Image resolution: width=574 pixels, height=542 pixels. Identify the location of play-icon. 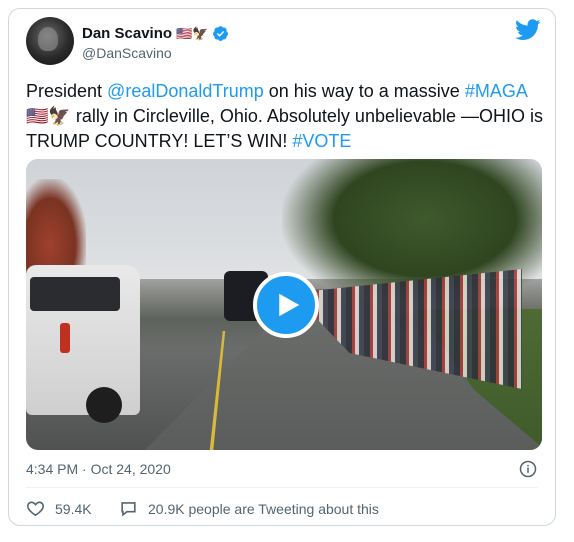
(289, 305).